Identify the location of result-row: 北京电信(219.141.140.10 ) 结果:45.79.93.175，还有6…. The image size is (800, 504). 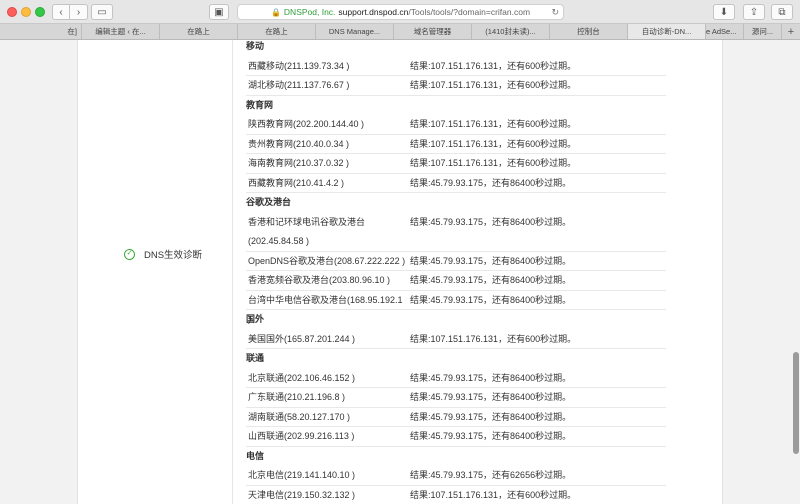
(456, 476).